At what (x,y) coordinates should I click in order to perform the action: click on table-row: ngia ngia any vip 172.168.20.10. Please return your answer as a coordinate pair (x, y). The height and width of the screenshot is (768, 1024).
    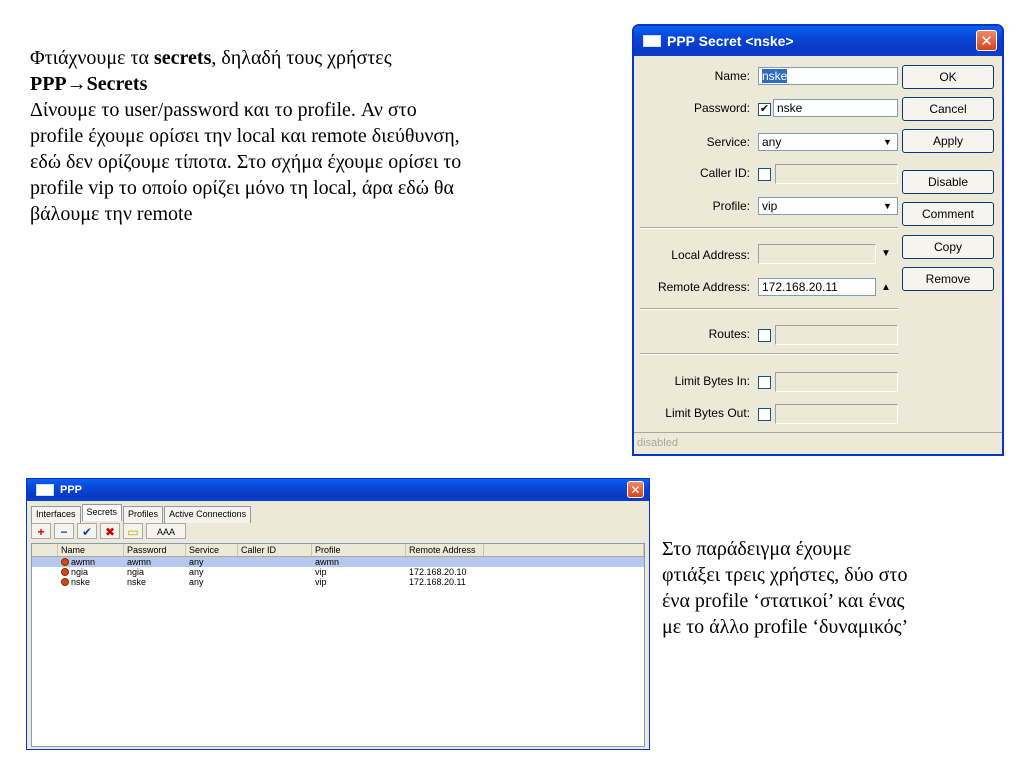
    Looking at the image, I should click on (338, 572).